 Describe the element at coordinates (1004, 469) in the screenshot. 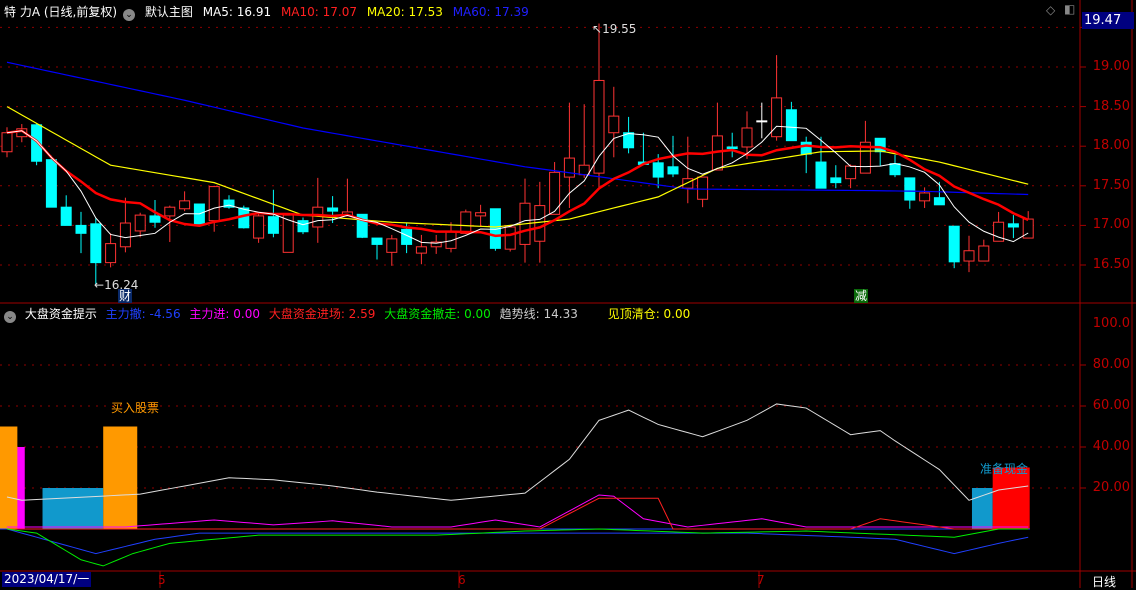

I see `cash-signal-label: 准备现金` at that location.